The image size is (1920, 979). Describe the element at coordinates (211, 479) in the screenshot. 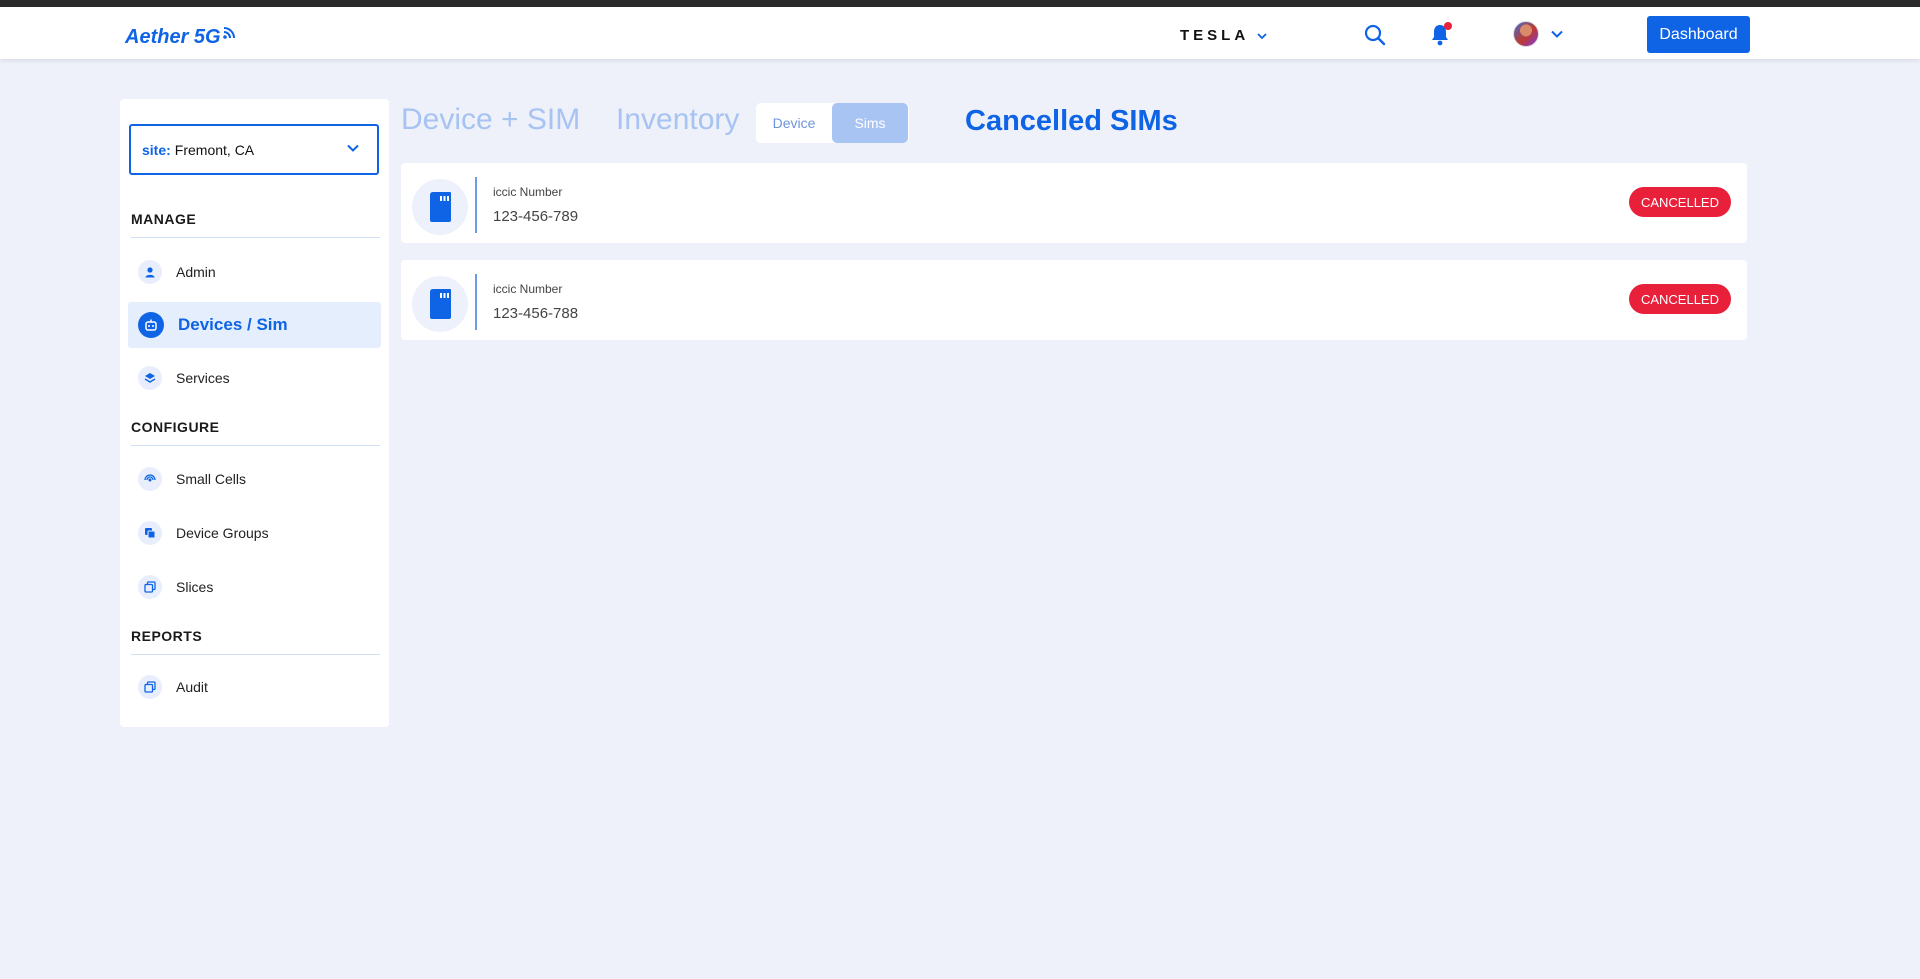

I see `sidebar-item-label: Small Cells` at that location.